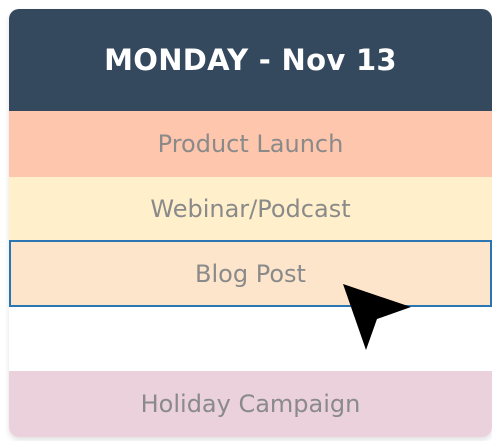 The width and height of the screenshot is (492, 441). I want to click on event-slot-holiday-campaign: Holiday Campaign, so click(250, 404).